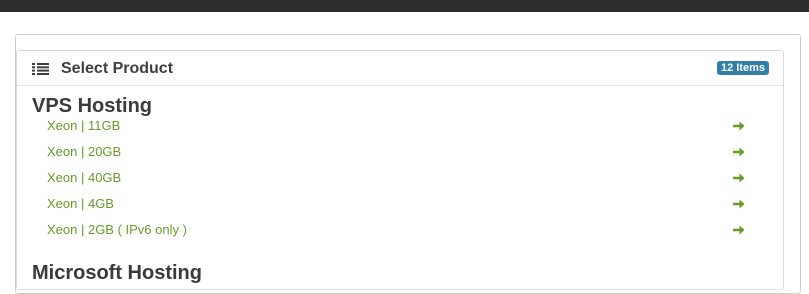 This screenshot has height=294, width=809. Describe the element at coordinates (40, 69) in the screenshot. I see `list-icon` at that location.